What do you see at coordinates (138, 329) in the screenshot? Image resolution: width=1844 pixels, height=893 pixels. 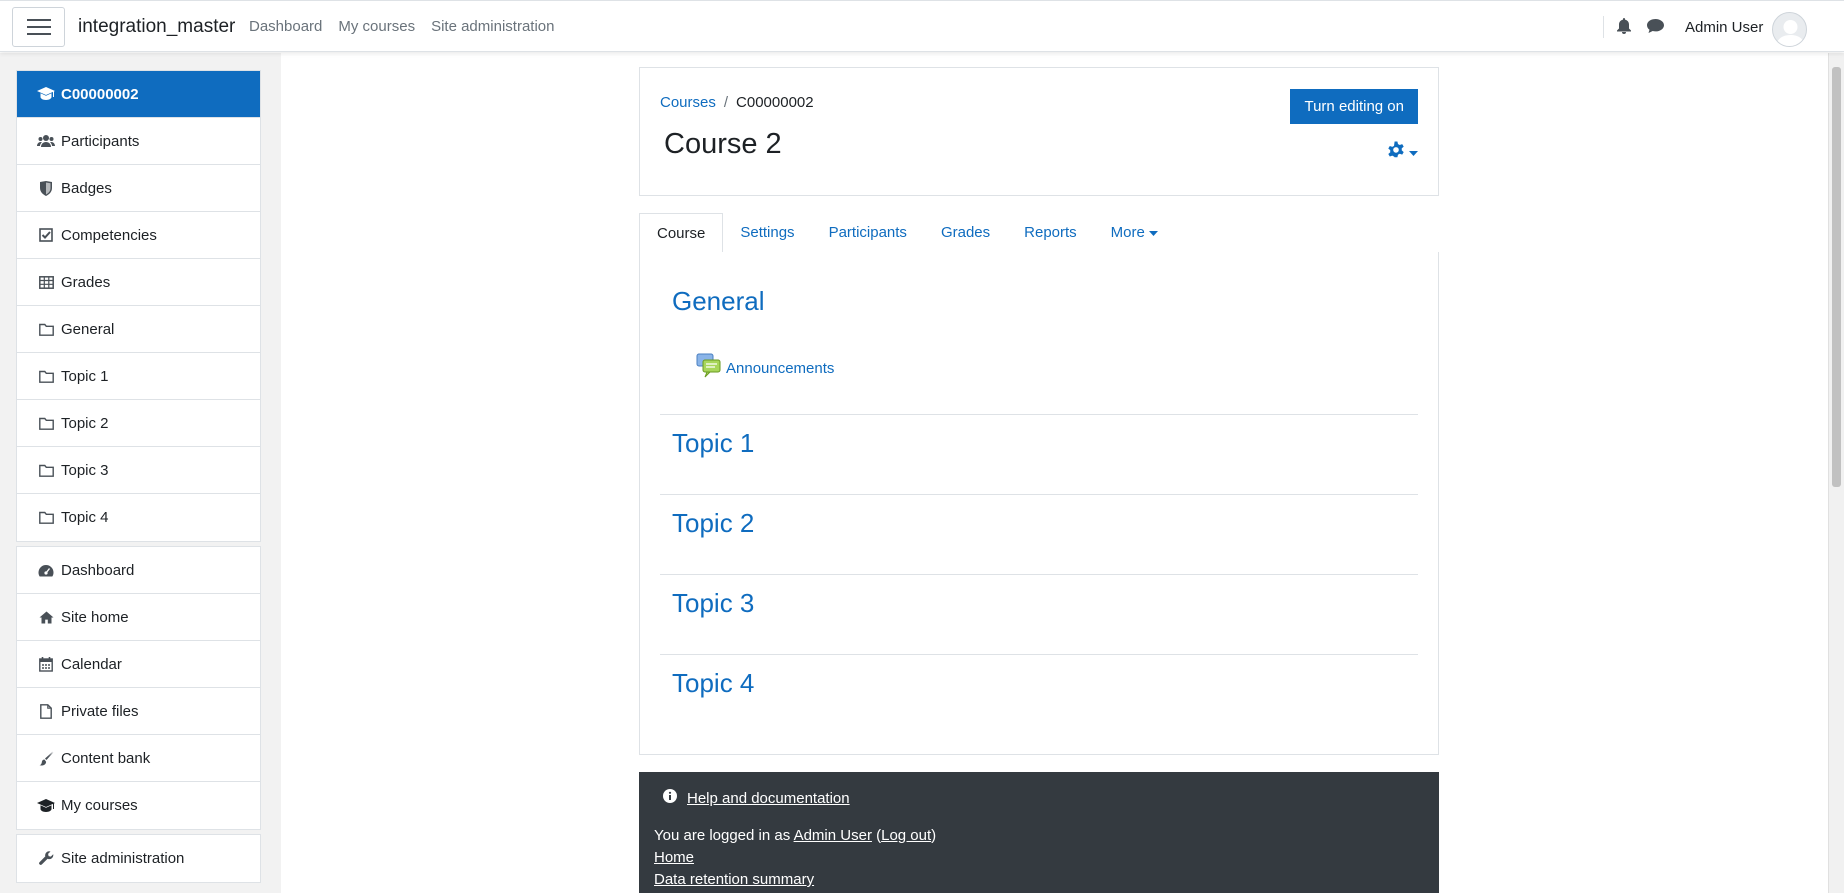 I see `drawer-item-section-general: General` at bounding box center [138, 329].